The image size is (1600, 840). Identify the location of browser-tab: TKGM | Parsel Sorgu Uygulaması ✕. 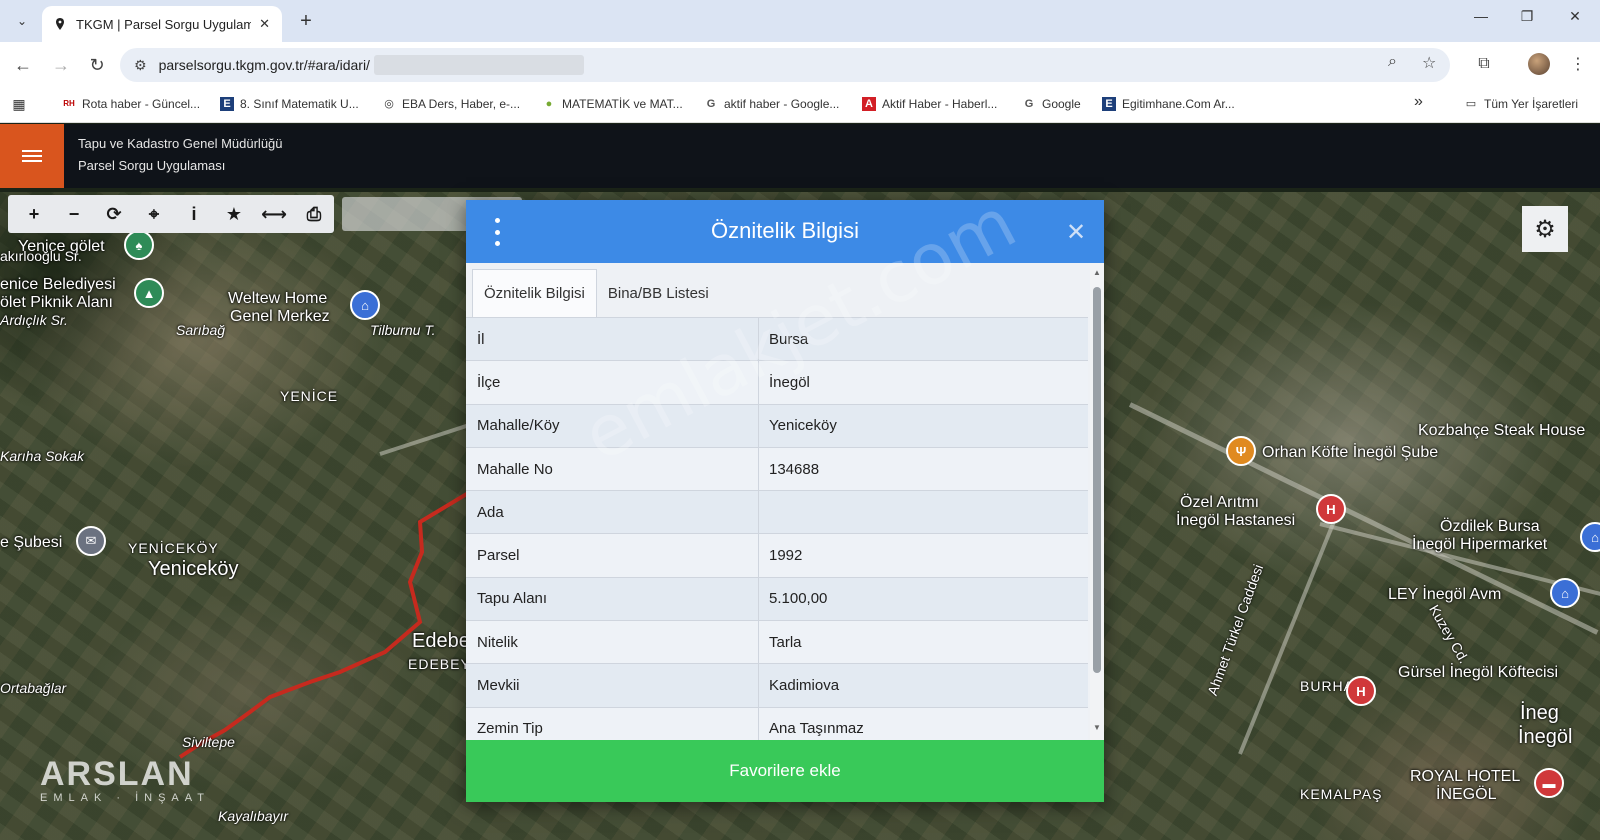
(162, 24).